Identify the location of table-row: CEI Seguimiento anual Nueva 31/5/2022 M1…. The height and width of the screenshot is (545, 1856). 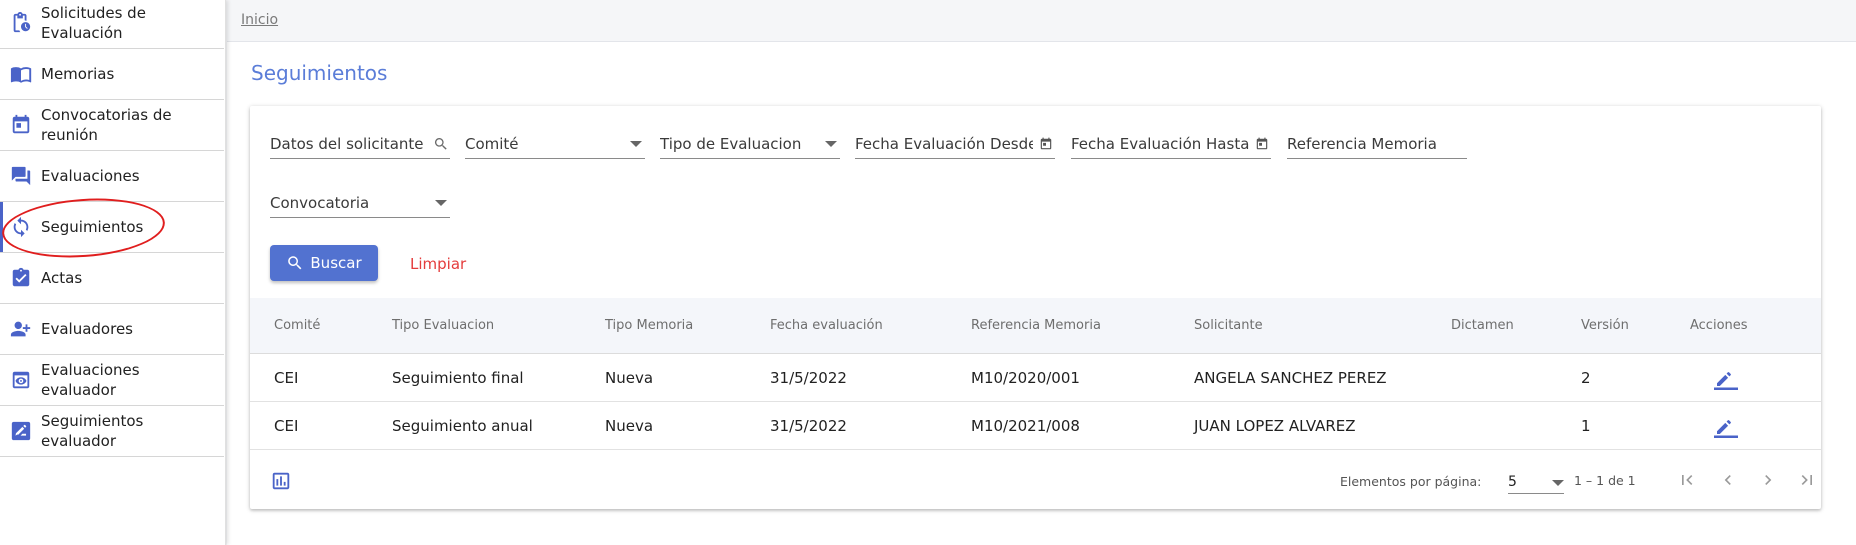
(1035, 426).